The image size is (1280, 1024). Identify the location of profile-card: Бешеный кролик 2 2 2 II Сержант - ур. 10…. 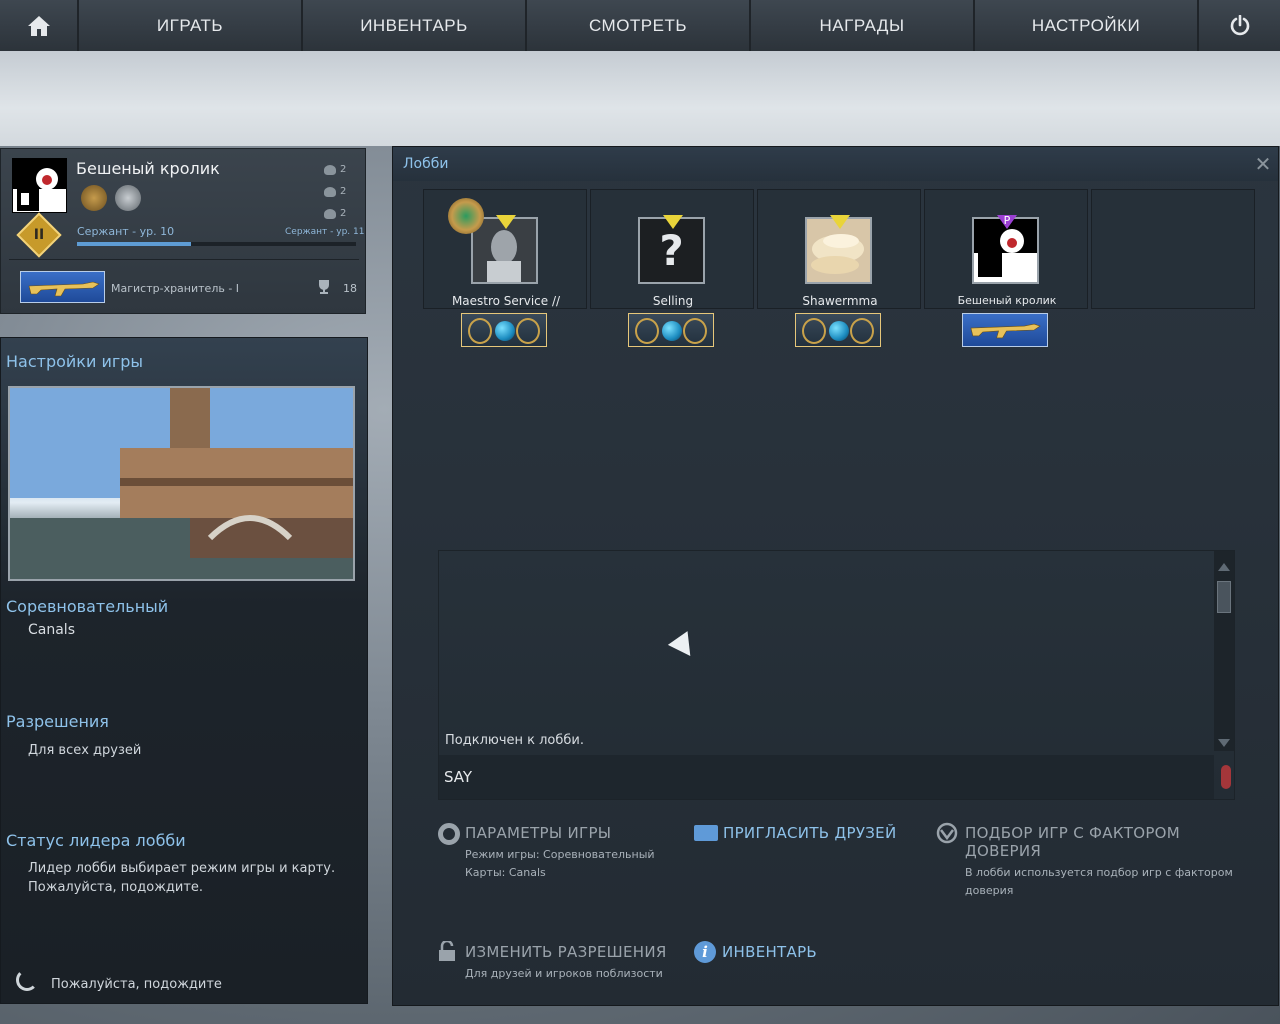
(183, 231).